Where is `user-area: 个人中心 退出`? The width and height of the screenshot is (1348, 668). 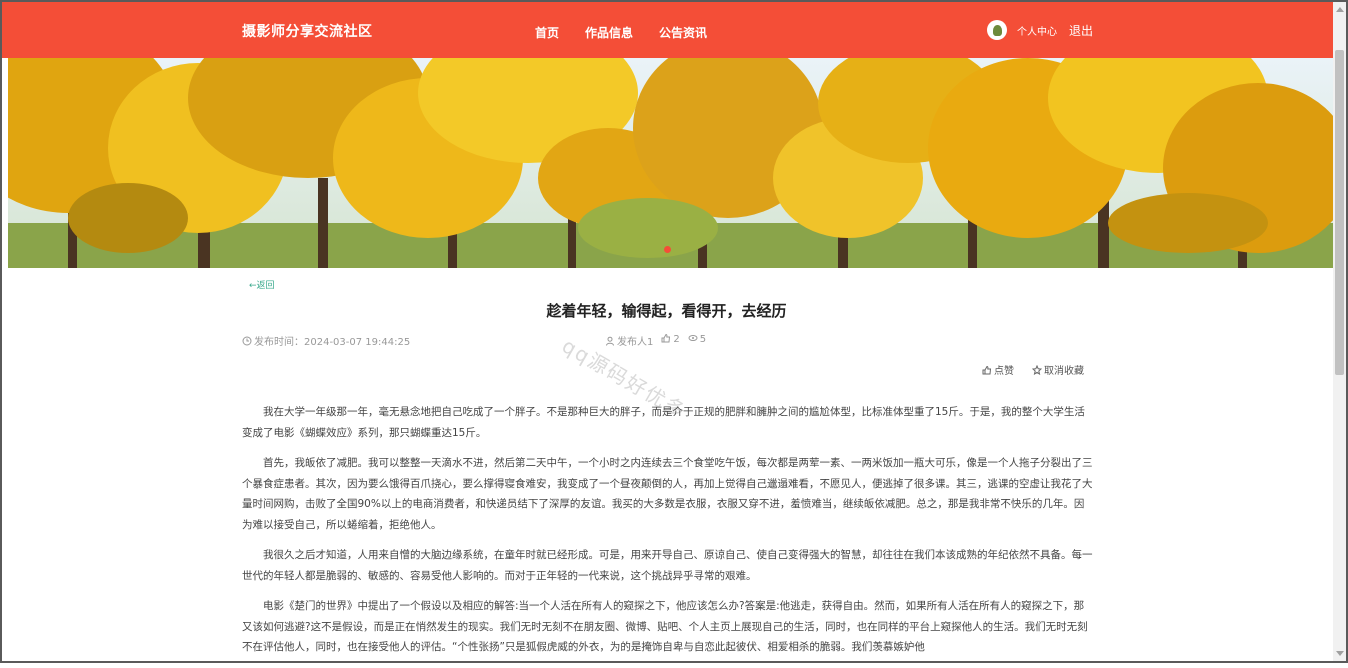
user-area: 个人中心 退出 is located at coordinates (1040, 30).